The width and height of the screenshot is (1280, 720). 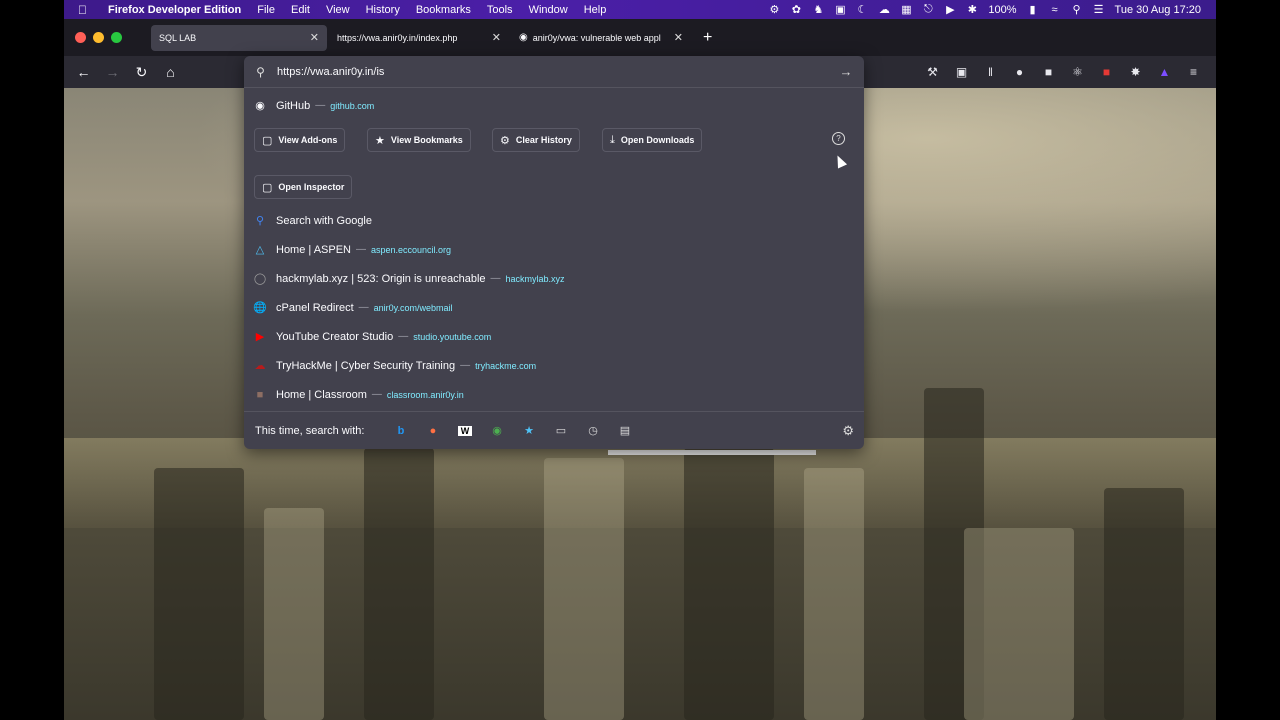 What do you see at coordinates (1158, 10) in the screenshot?
I see `menubar-clock: Tue 30 Aug 17:20` at bounding box center [1158, 10].